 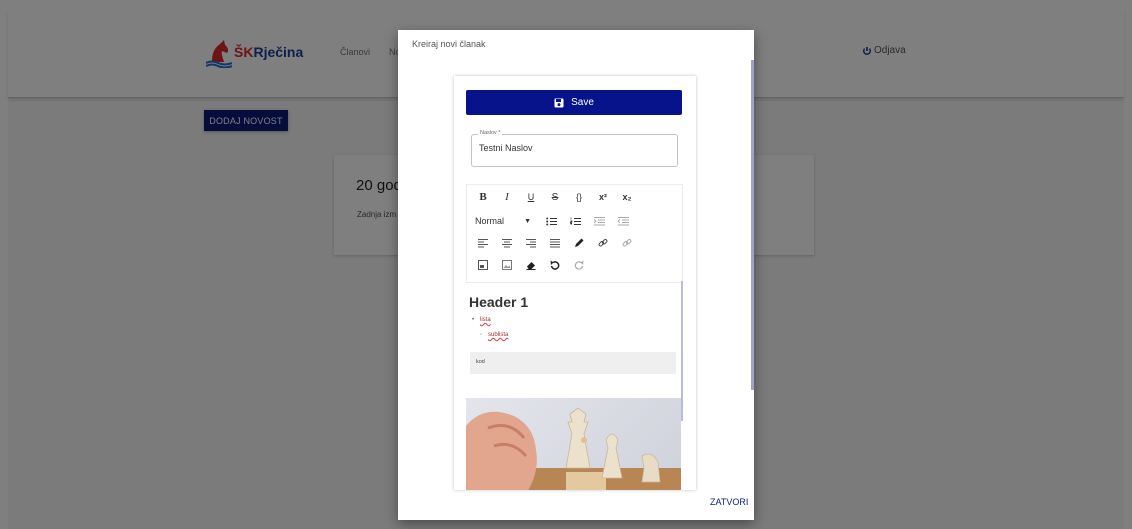 What do you see at coordinates (752, 225) in the screenshot?
I see `dialog-scrollbar` at bounding box center [752, 225].